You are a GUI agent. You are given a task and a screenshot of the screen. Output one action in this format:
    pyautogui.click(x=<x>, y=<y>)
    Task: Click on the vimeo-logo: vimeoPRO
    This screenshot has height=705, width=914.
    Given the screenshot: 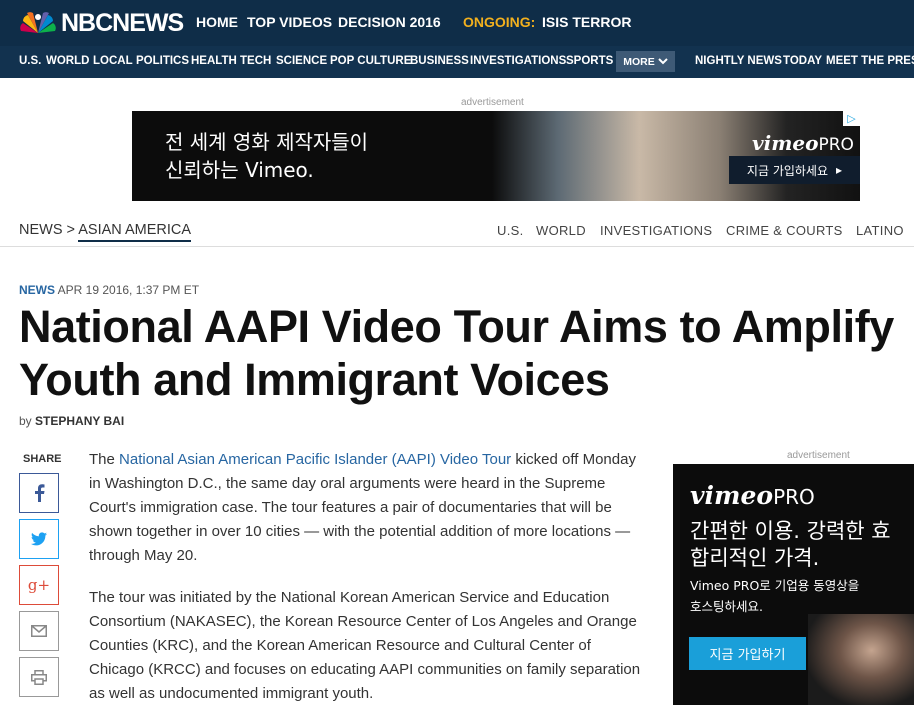 What is the action you would take?
    pyautogui.click(x=803, y=143)
    